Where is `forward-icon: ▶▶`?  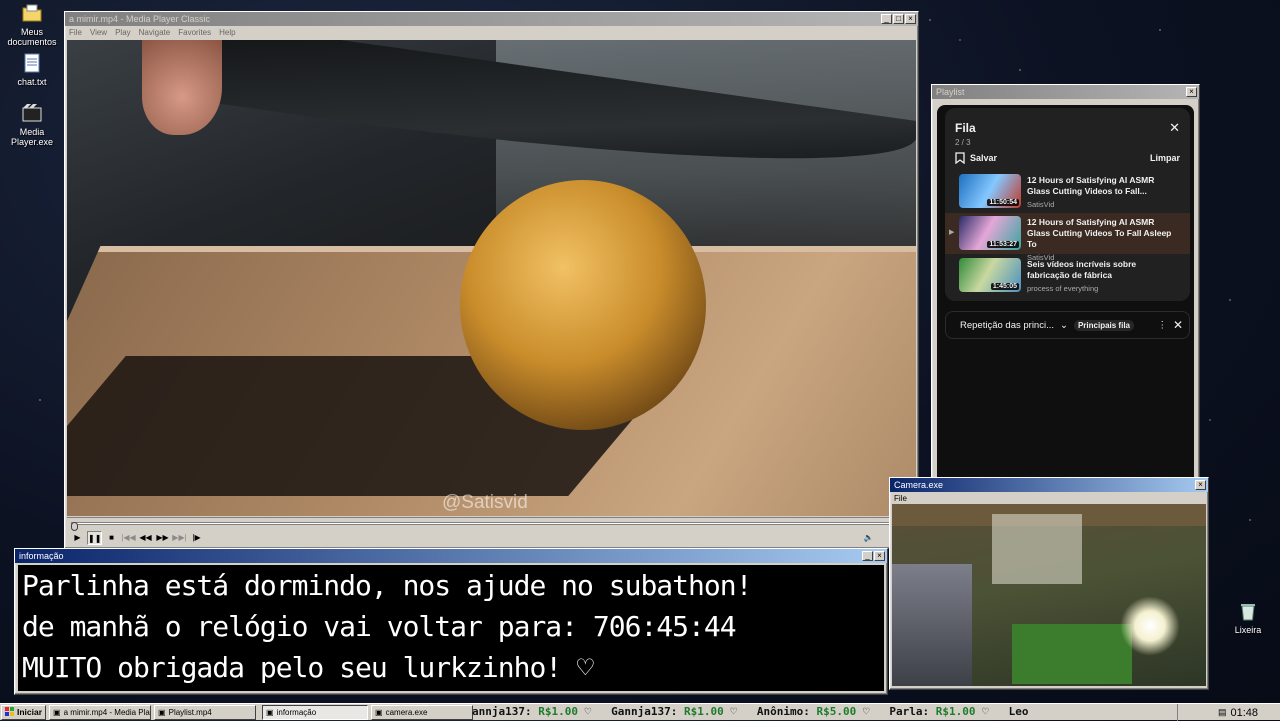
forward-icon: ▶▶ is located at coordinates (162, 538).